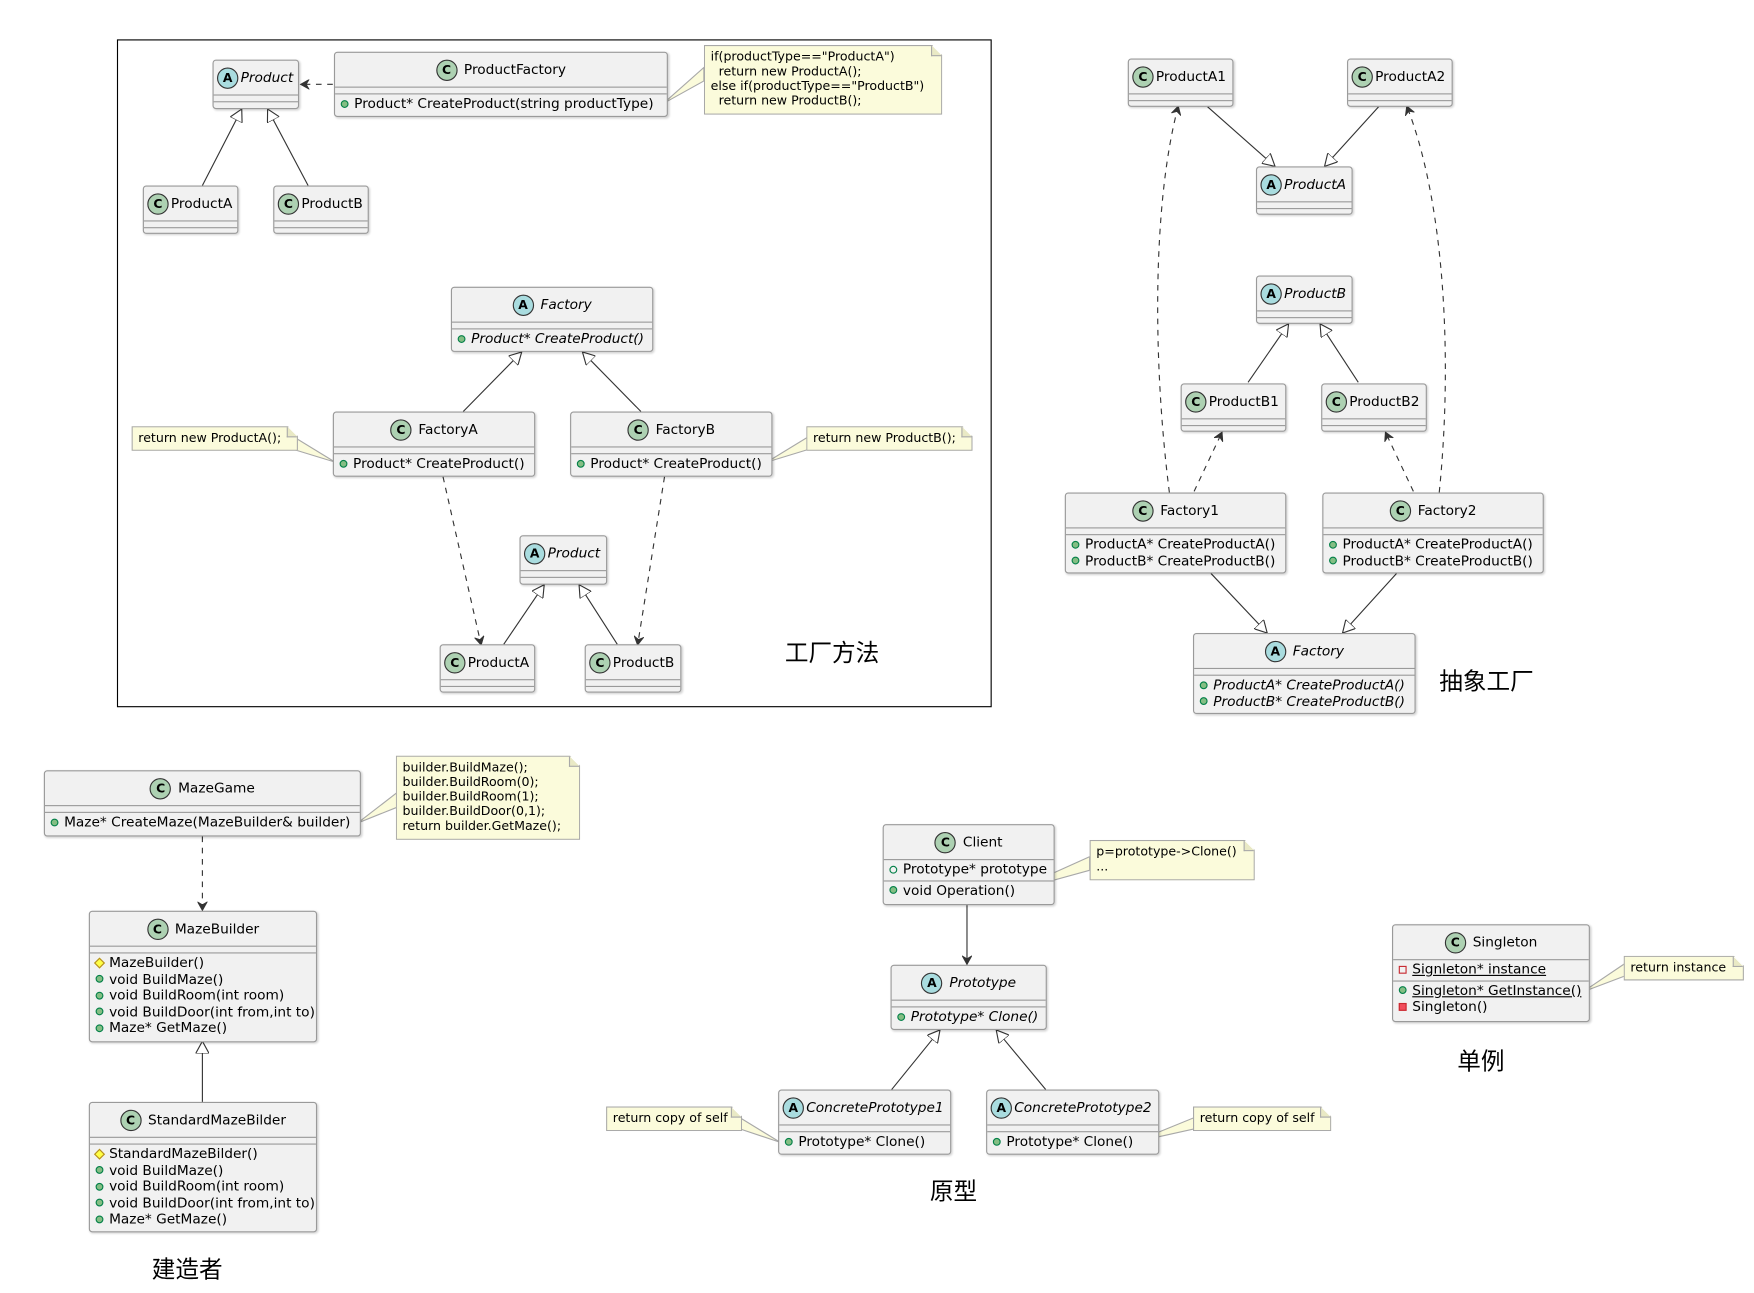  What do you see at coordinates (1168, 299) in the screenshot?
I see `dependency-factory1-producta1` at bounding box center [1168, 299].